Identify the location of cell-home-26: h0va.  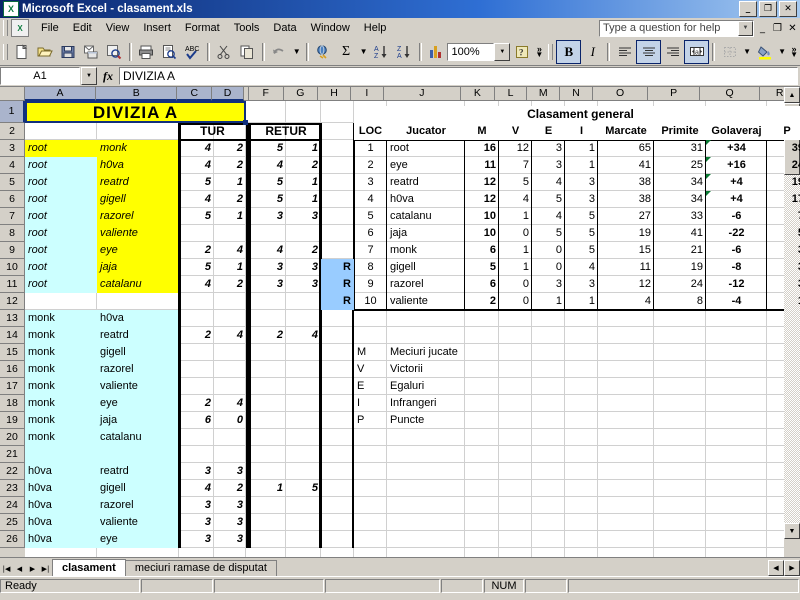
(61, 539).